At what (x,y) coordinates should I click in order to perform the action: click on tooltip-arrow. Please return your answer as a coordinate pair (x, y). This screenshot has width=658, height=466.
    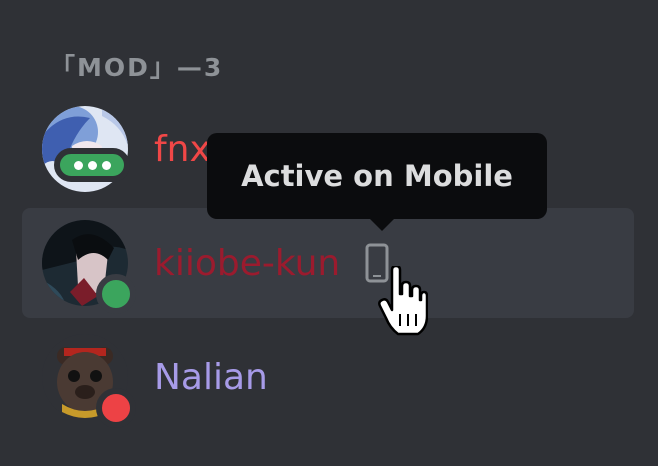
    Looking at the image, I should click on (382, 225).